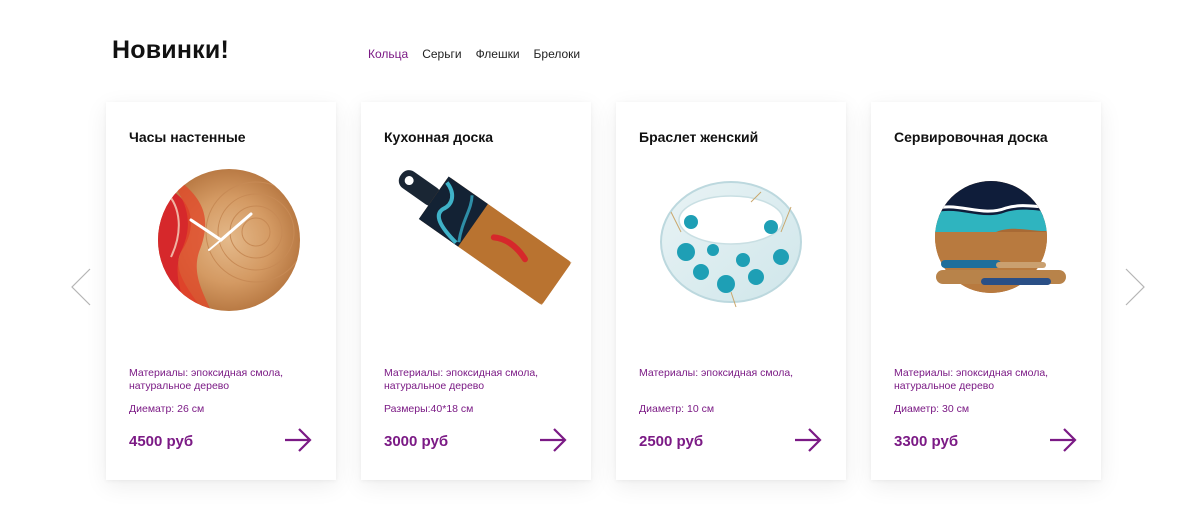 Image resolution: width=1194 pixels, height=524 pixels. I want to click on product-image-cutting-board, so click(476, 242).